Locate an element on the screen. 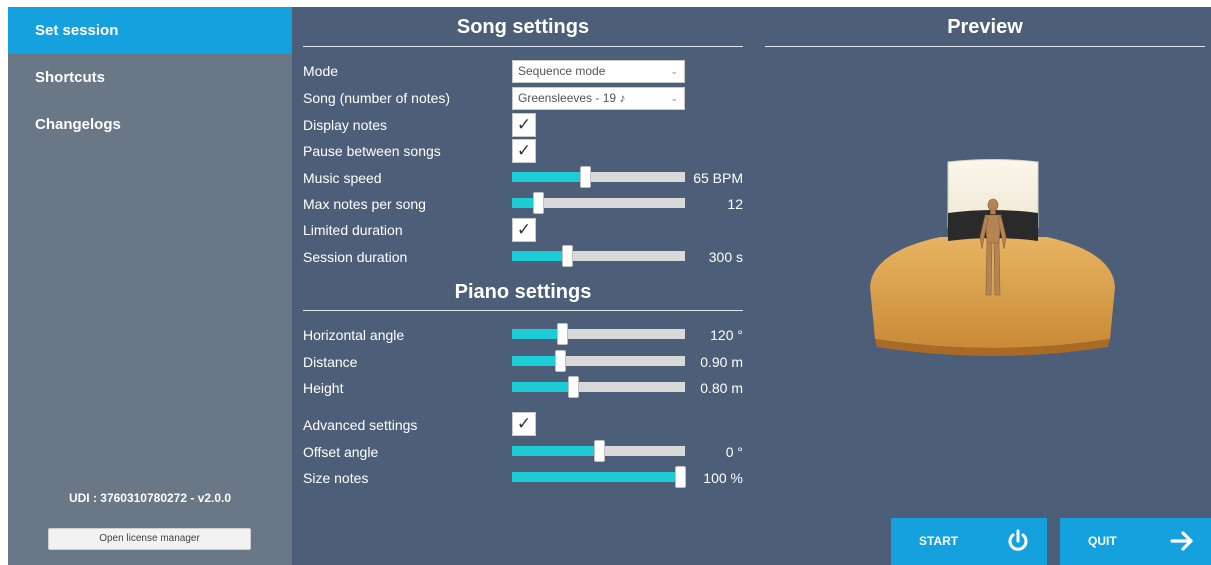  sidebar-item-set-session: Set session is located at coordinates (150, 30).